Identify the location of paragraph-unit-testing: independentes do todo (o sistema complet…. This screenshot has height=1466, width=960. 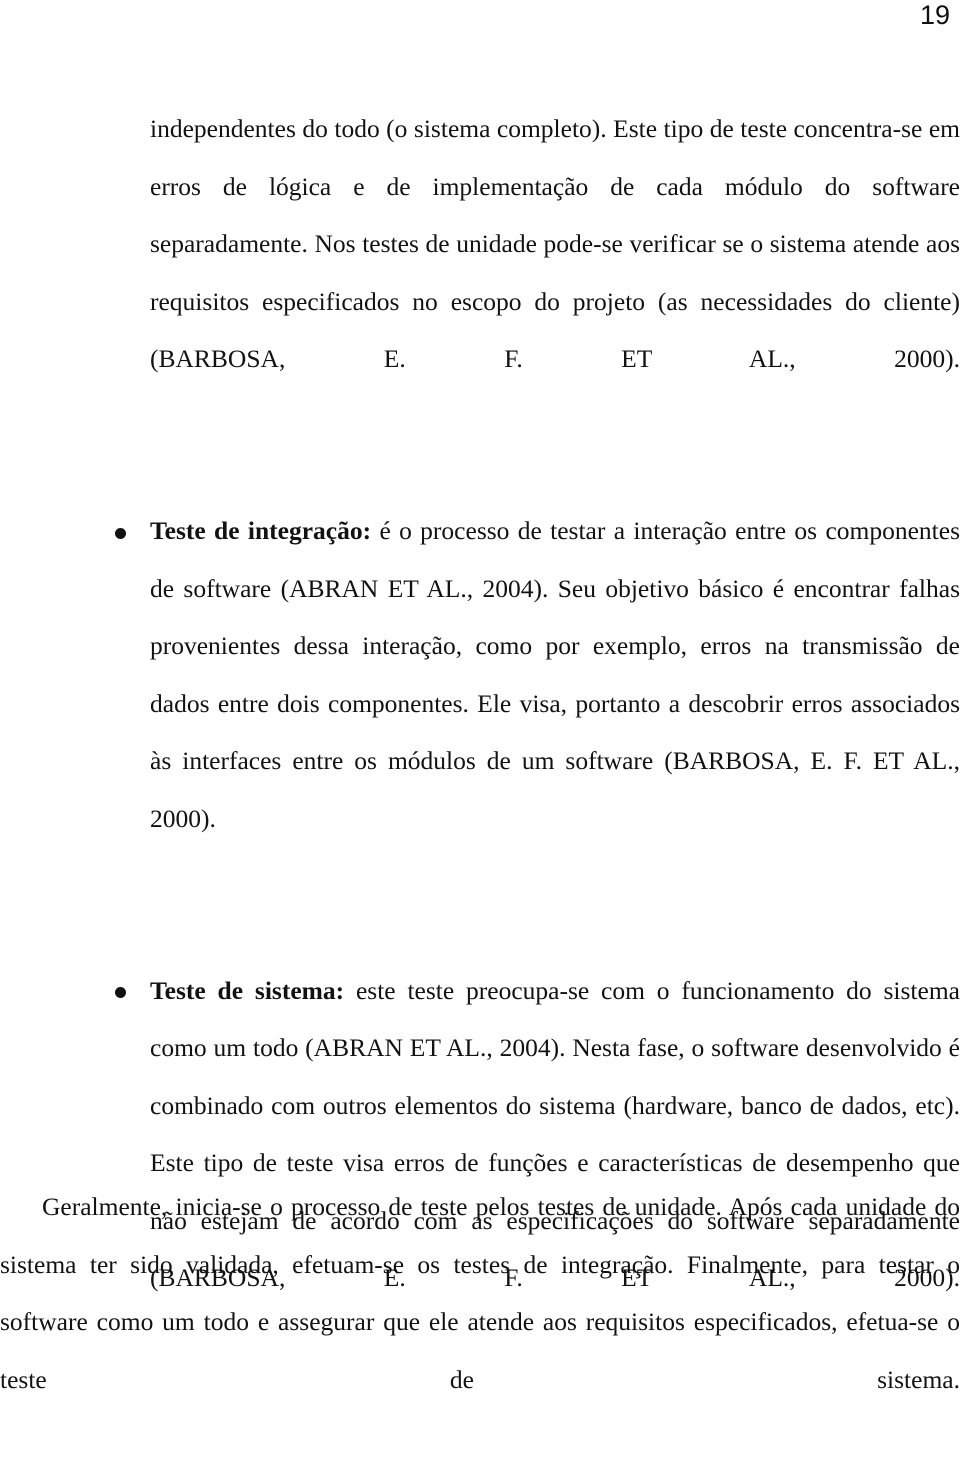
(555, 243).